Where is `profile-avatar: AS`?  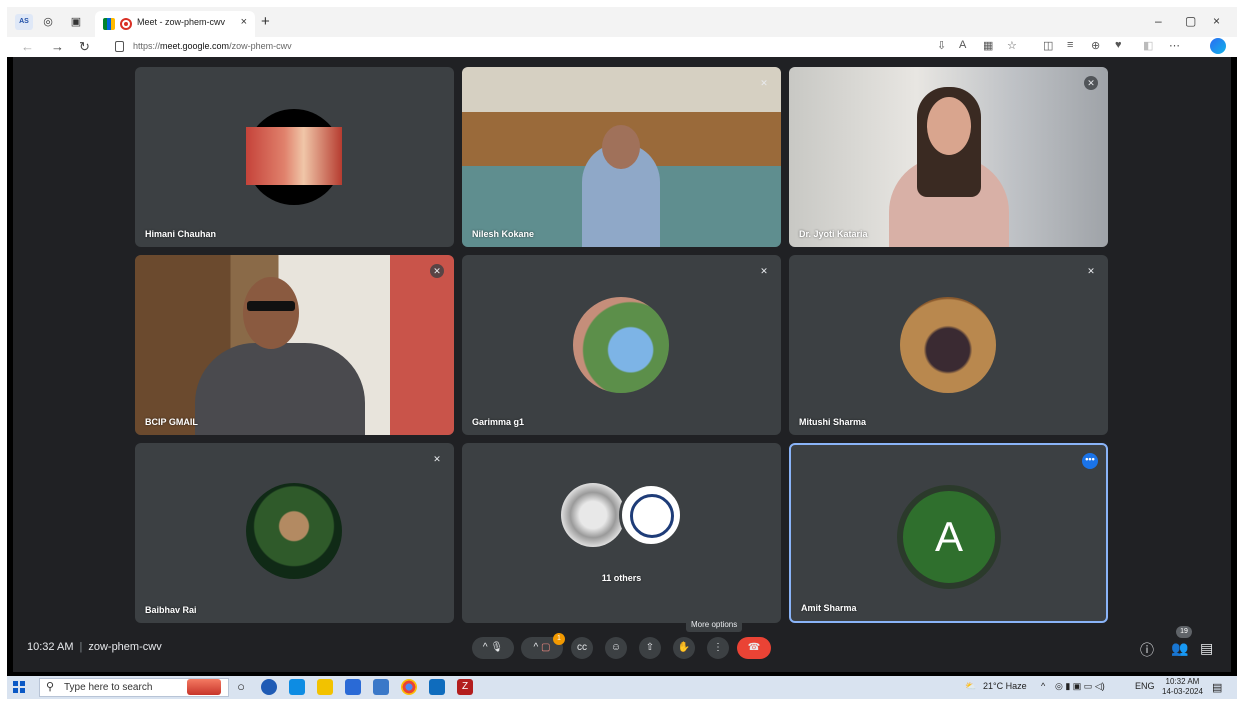 profile-avatar: AS is located at coordinates (24, 22).